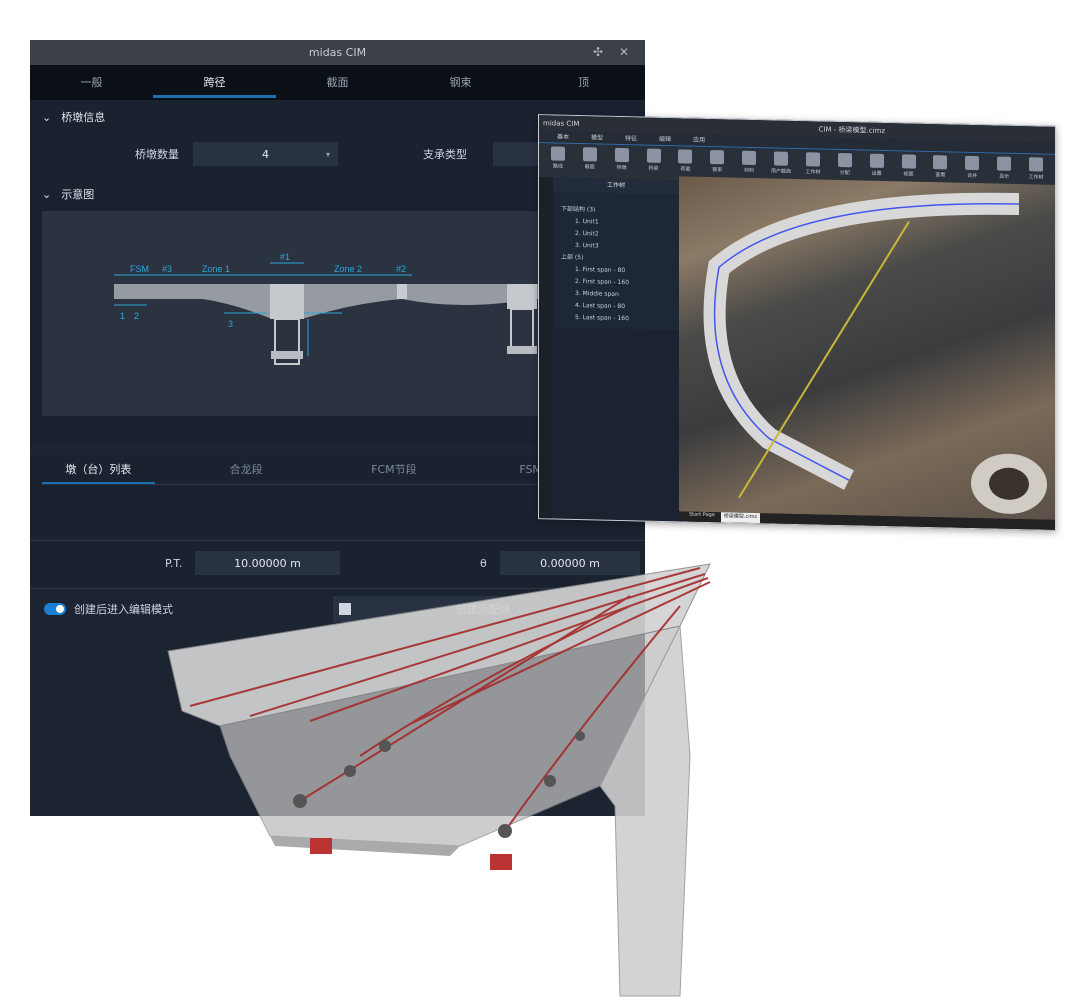 The width and height of the screenshot is (1080, 1006). I want to click on ribbon-label: 合并, so click(972, 176).